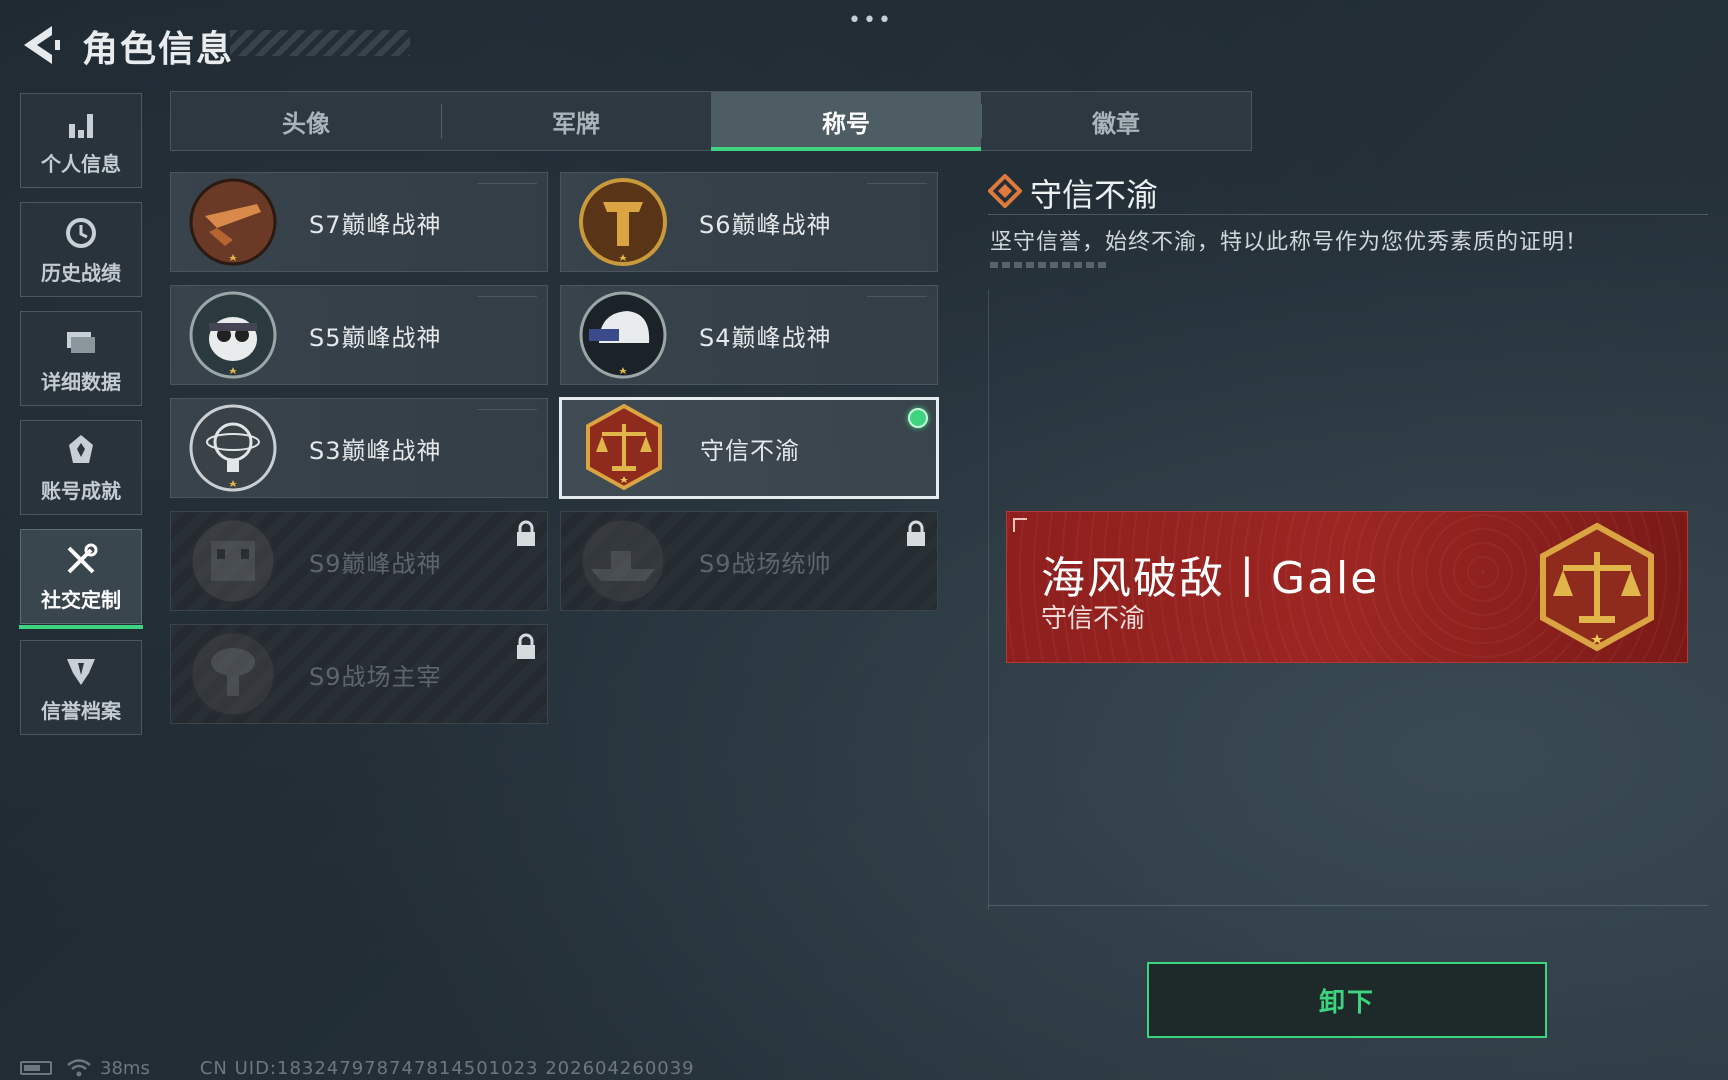  I want to click on detail-title: 守信不渝, so click(1094, 195).